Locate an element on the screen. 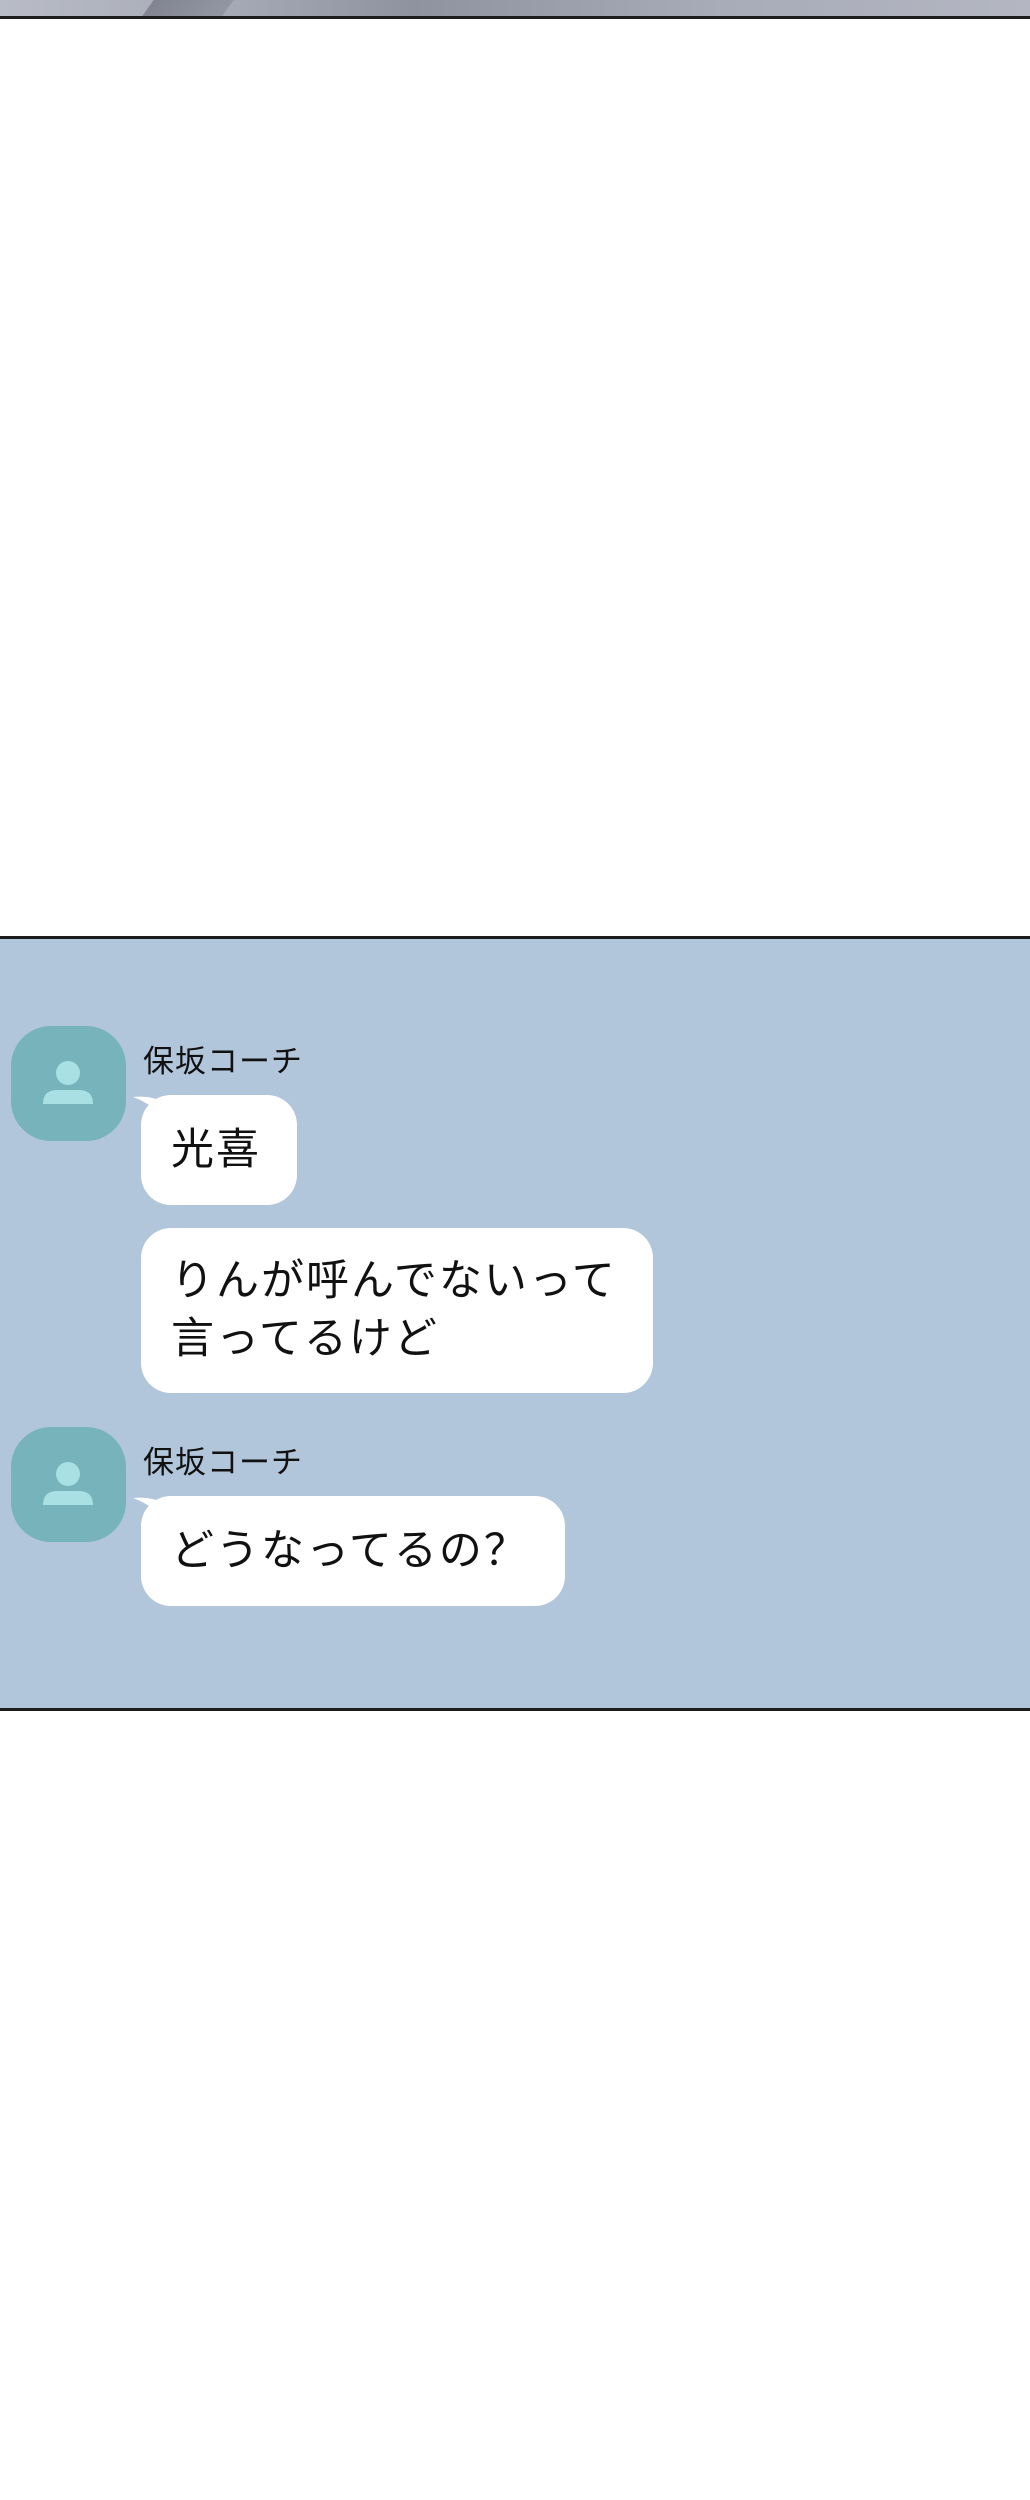  previous-panel-shadow is located at coordinates (188, 8).